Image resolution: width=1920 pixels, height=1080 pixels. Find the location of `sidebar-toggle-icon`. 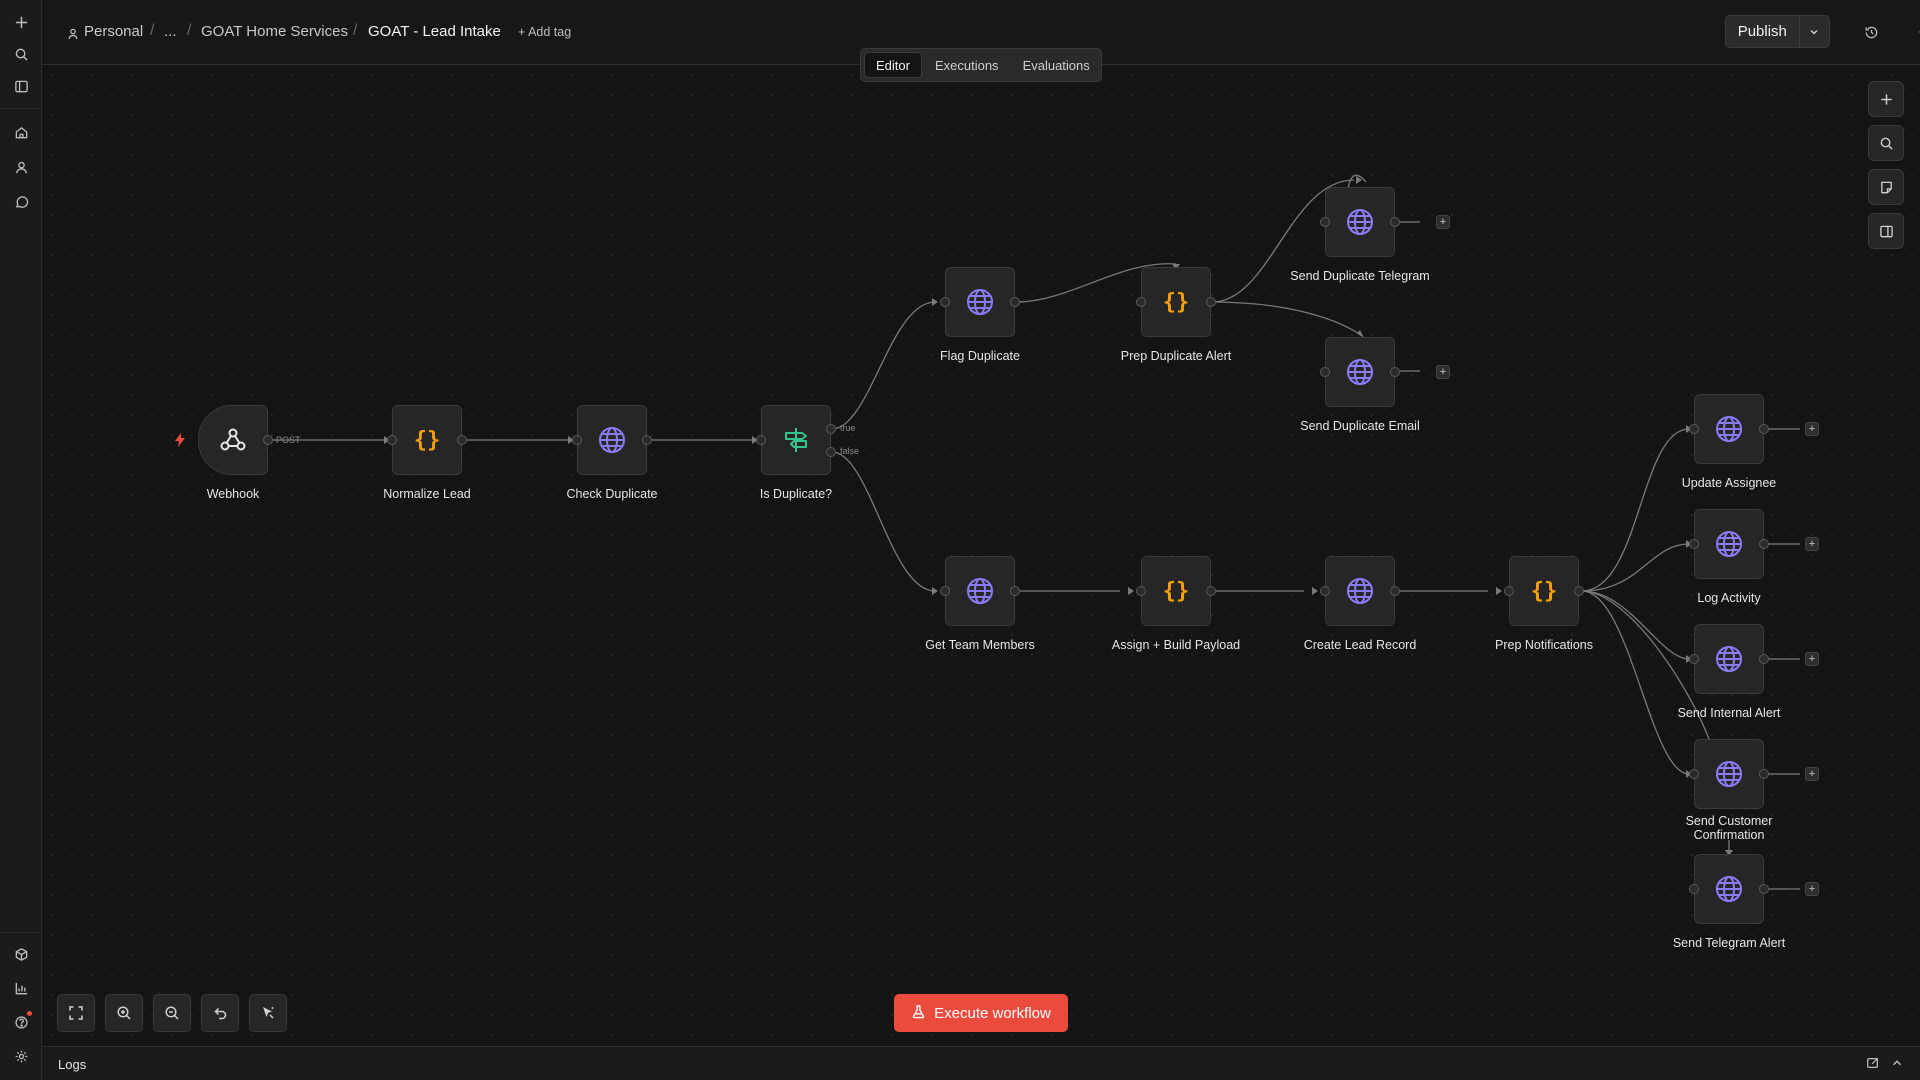

sidebar-toggle-icon is located at coordinates (21, 86).